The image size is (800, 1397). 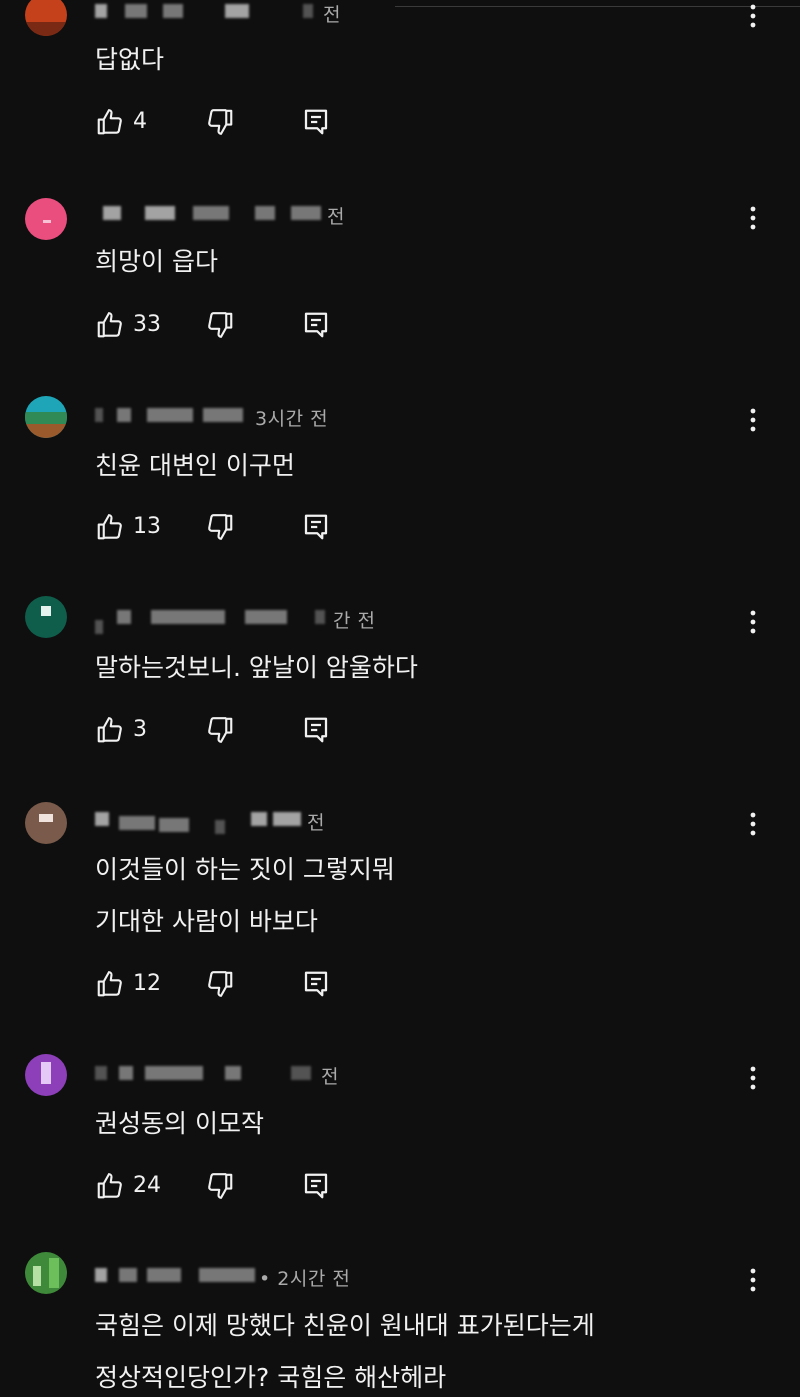 I want to click on comment-actions: 3, so click(x=225, y=731).